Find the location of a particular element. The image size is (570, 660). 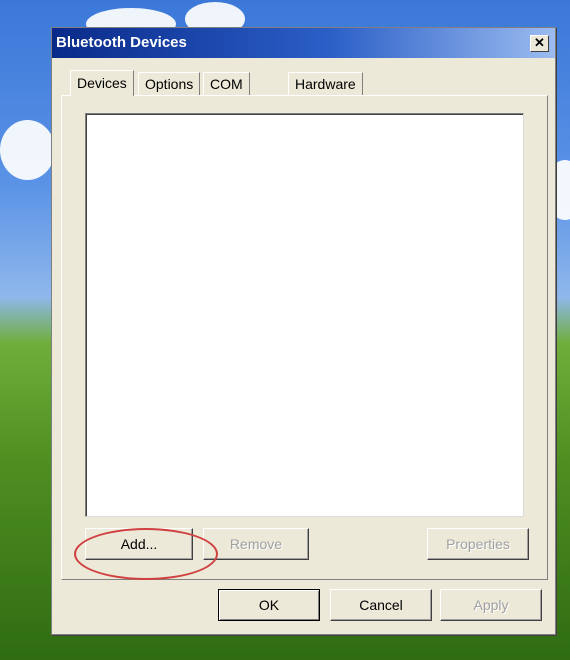

cancel-button: Cancel is located at coordinates (381, 605).